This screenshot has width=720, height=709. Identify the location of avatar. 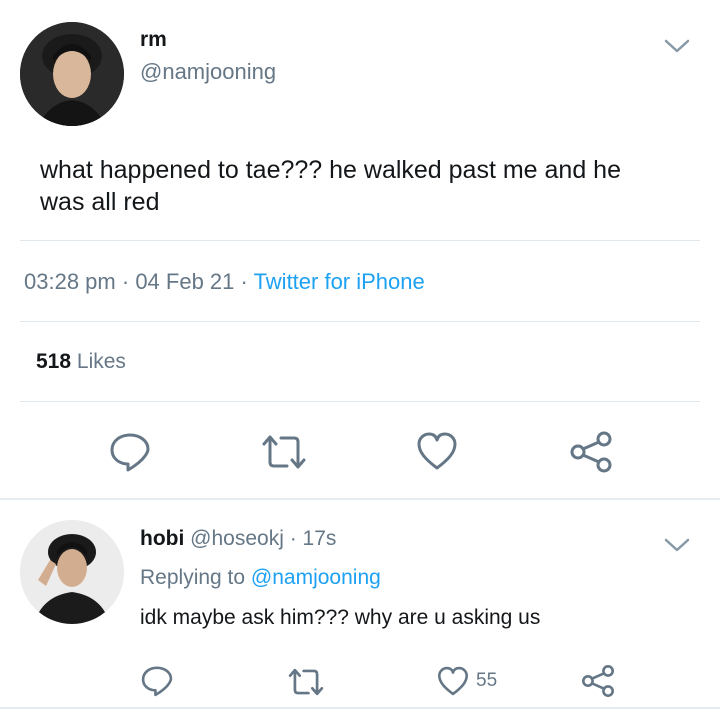
(72, 74).